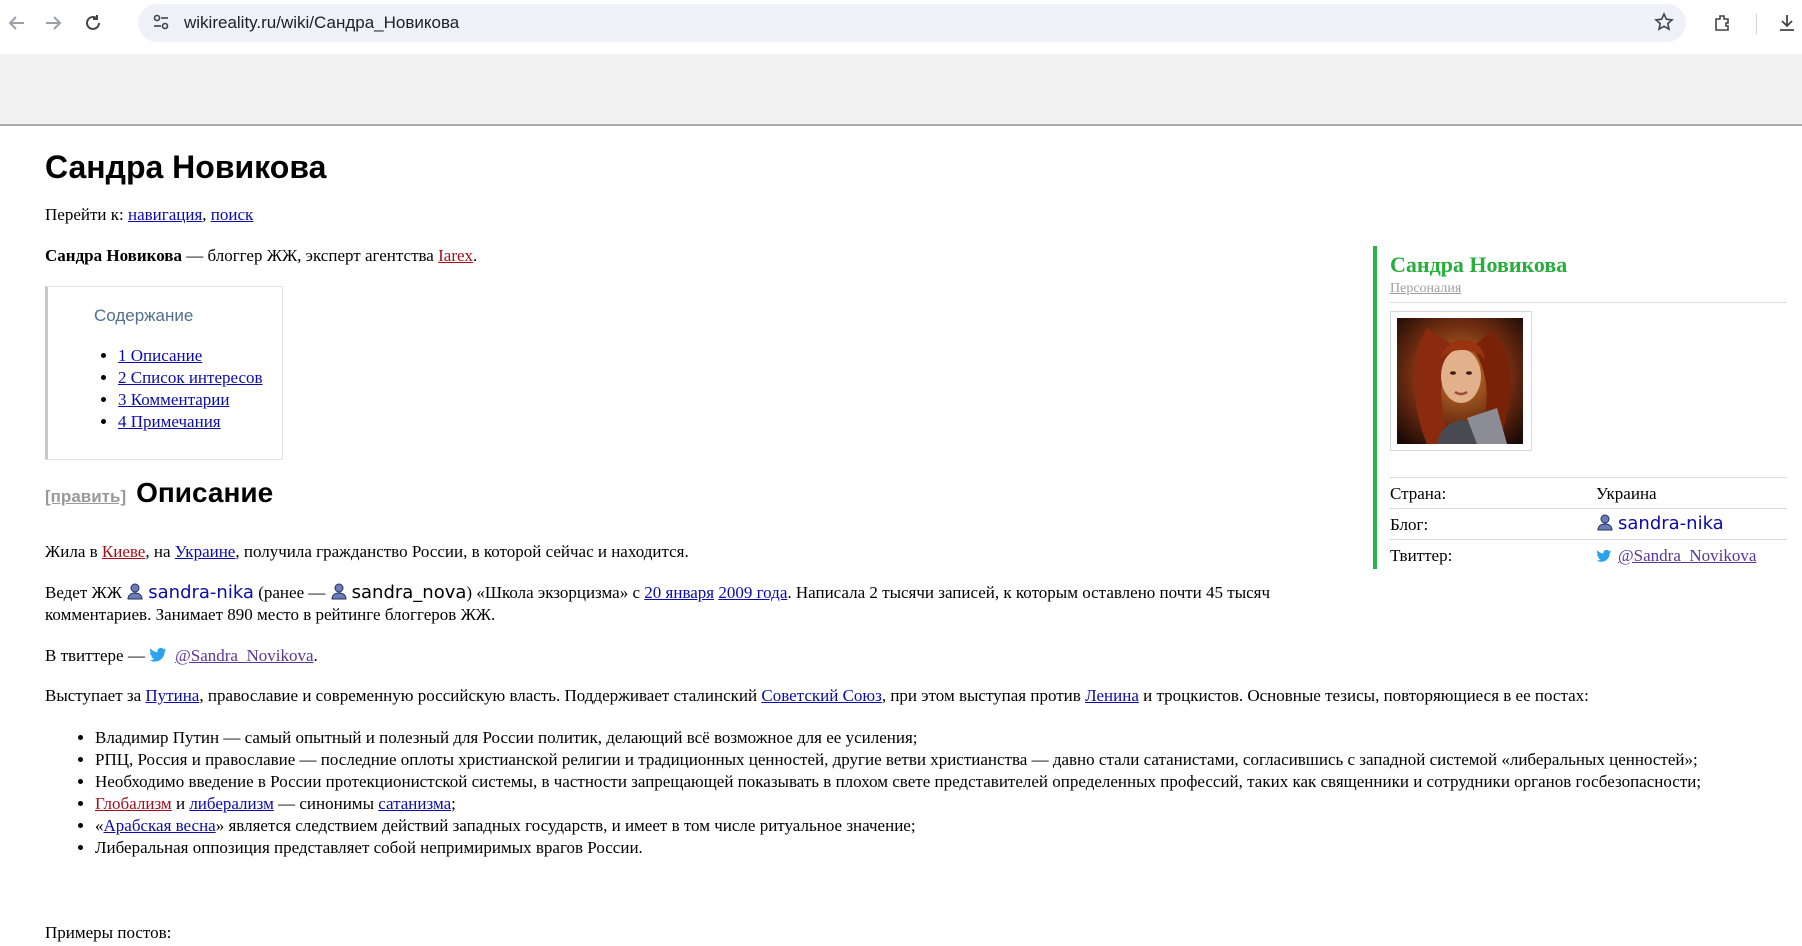 The image size is (1802, 946). I want to click on liberalism-link: либерализм, so click(231, 803).